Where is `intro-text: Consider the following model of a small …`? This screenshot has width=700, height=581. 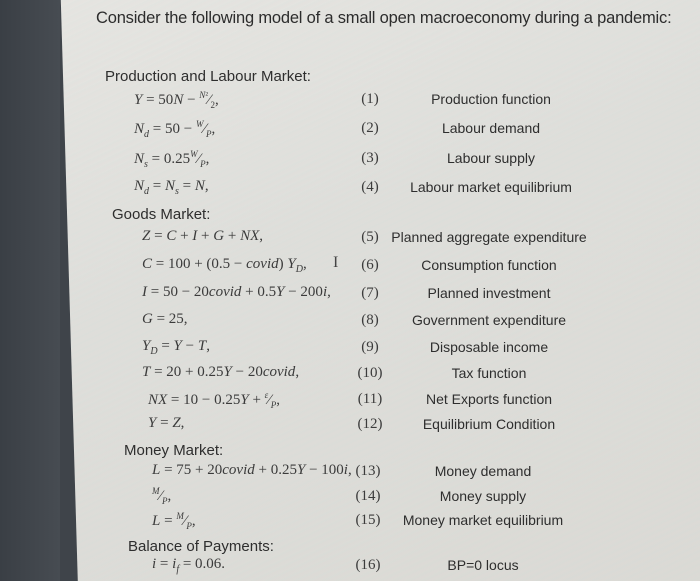 intro-text: Consider the following model of a small … is located at coordinates (384, 18).